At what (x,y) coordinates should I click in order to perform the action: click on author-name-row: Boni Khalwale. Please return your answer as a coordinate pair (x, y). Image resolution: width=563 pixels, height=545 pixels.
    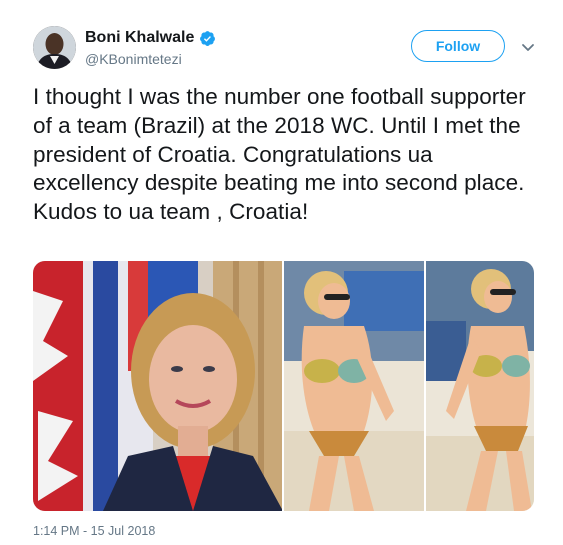
    Looking at the image, I should click on (150, 38).